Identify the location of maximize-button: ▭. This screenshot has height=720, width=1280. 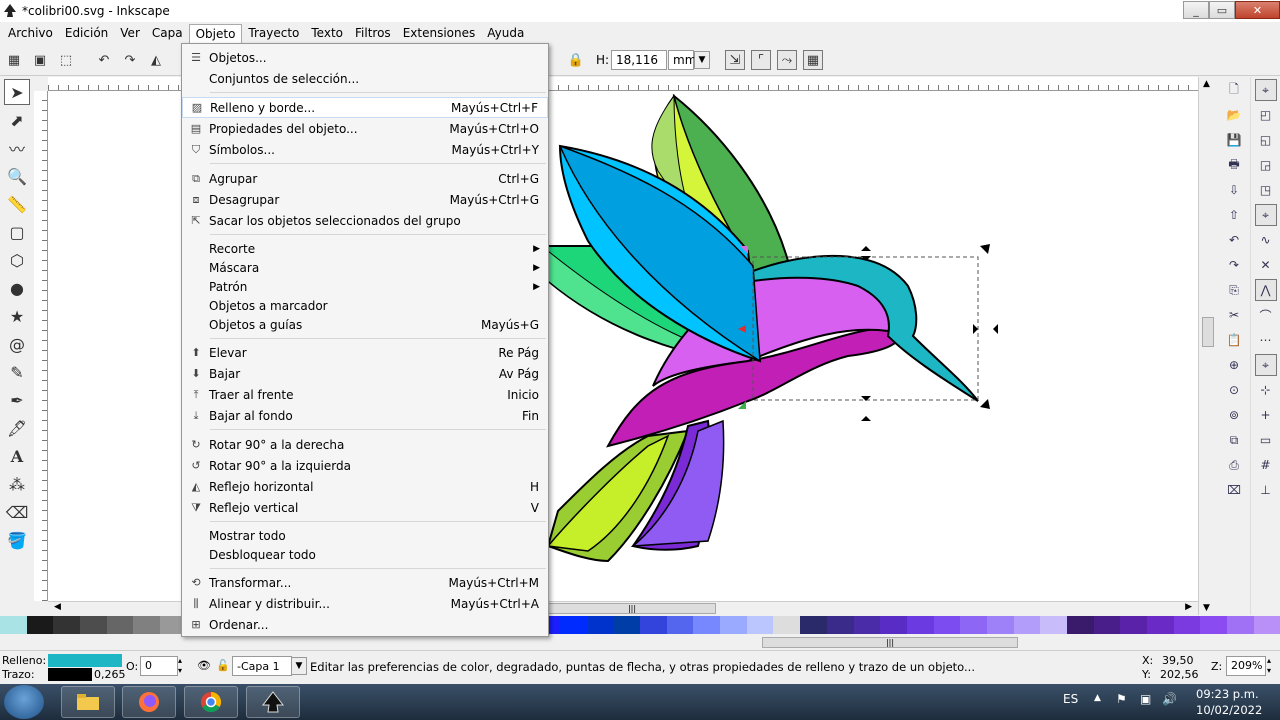
(1222, 10).